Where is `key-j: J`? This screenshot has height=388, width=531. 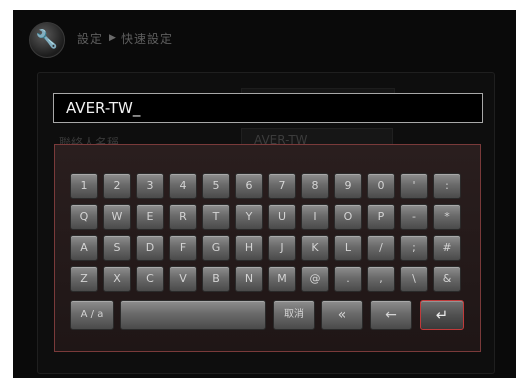
key-j: J is located at coordinates (282, 248).